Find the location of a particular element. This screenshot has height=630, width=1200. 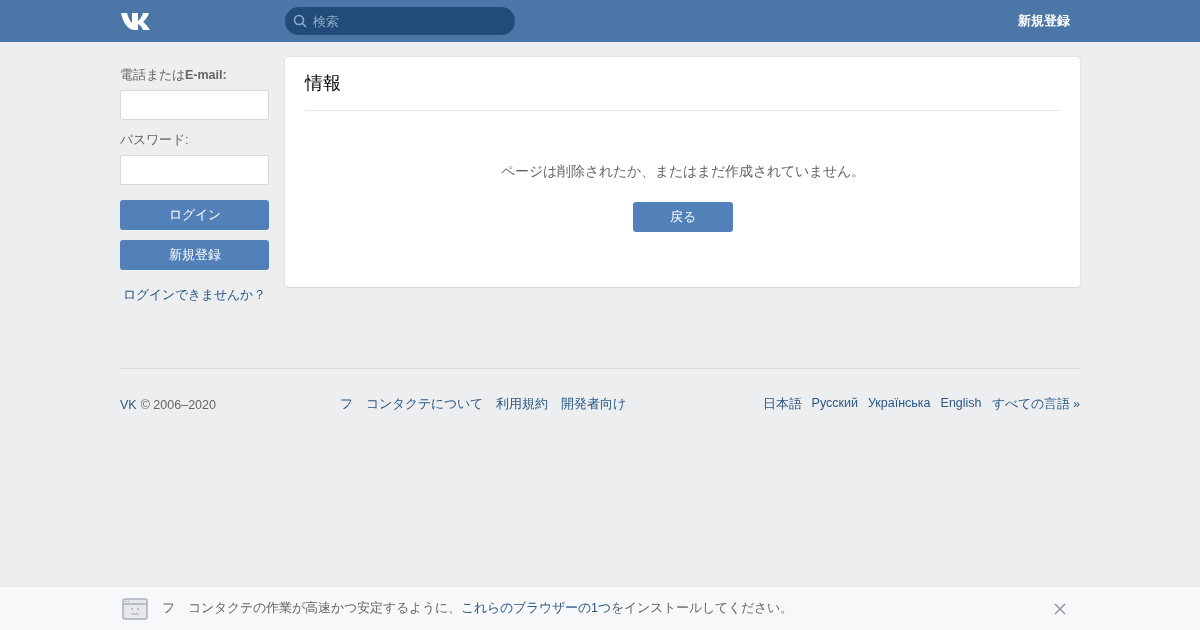

language-link: Русский is located at coordinates (834, 404).